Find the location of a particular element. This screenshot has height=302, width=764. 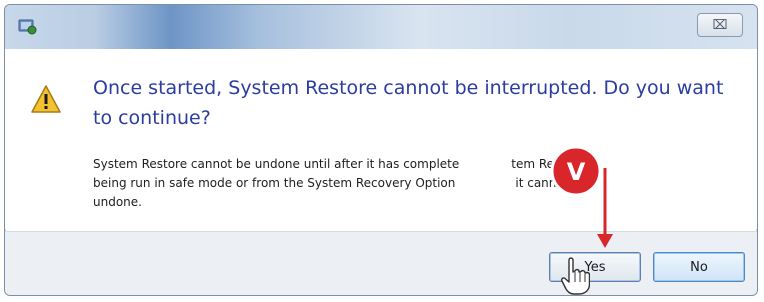

warning-icon is located at coordinates (46, 99).